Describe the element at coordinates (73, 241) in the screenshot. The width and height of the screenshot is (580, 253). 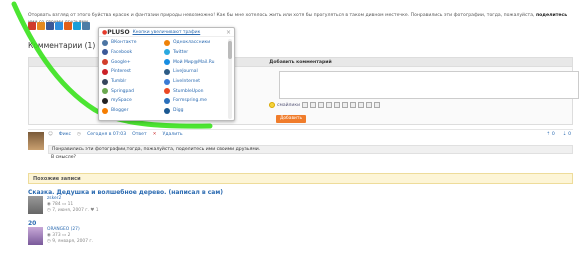
I see `post-date: 9, января, 2007 г.` at that location.